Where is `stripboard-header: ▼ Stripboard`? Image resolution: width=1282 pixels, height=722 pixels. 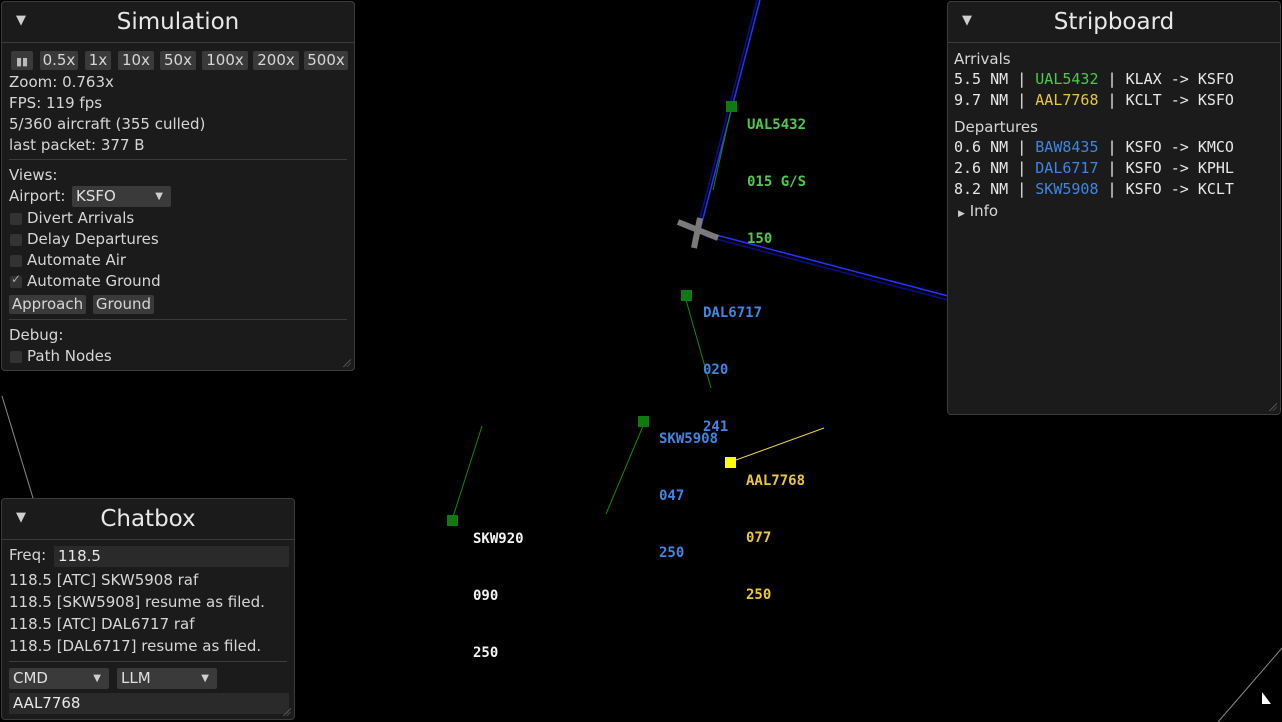 stripboard-header: ▼ Stripboard is located at coordinates (1114, 22).